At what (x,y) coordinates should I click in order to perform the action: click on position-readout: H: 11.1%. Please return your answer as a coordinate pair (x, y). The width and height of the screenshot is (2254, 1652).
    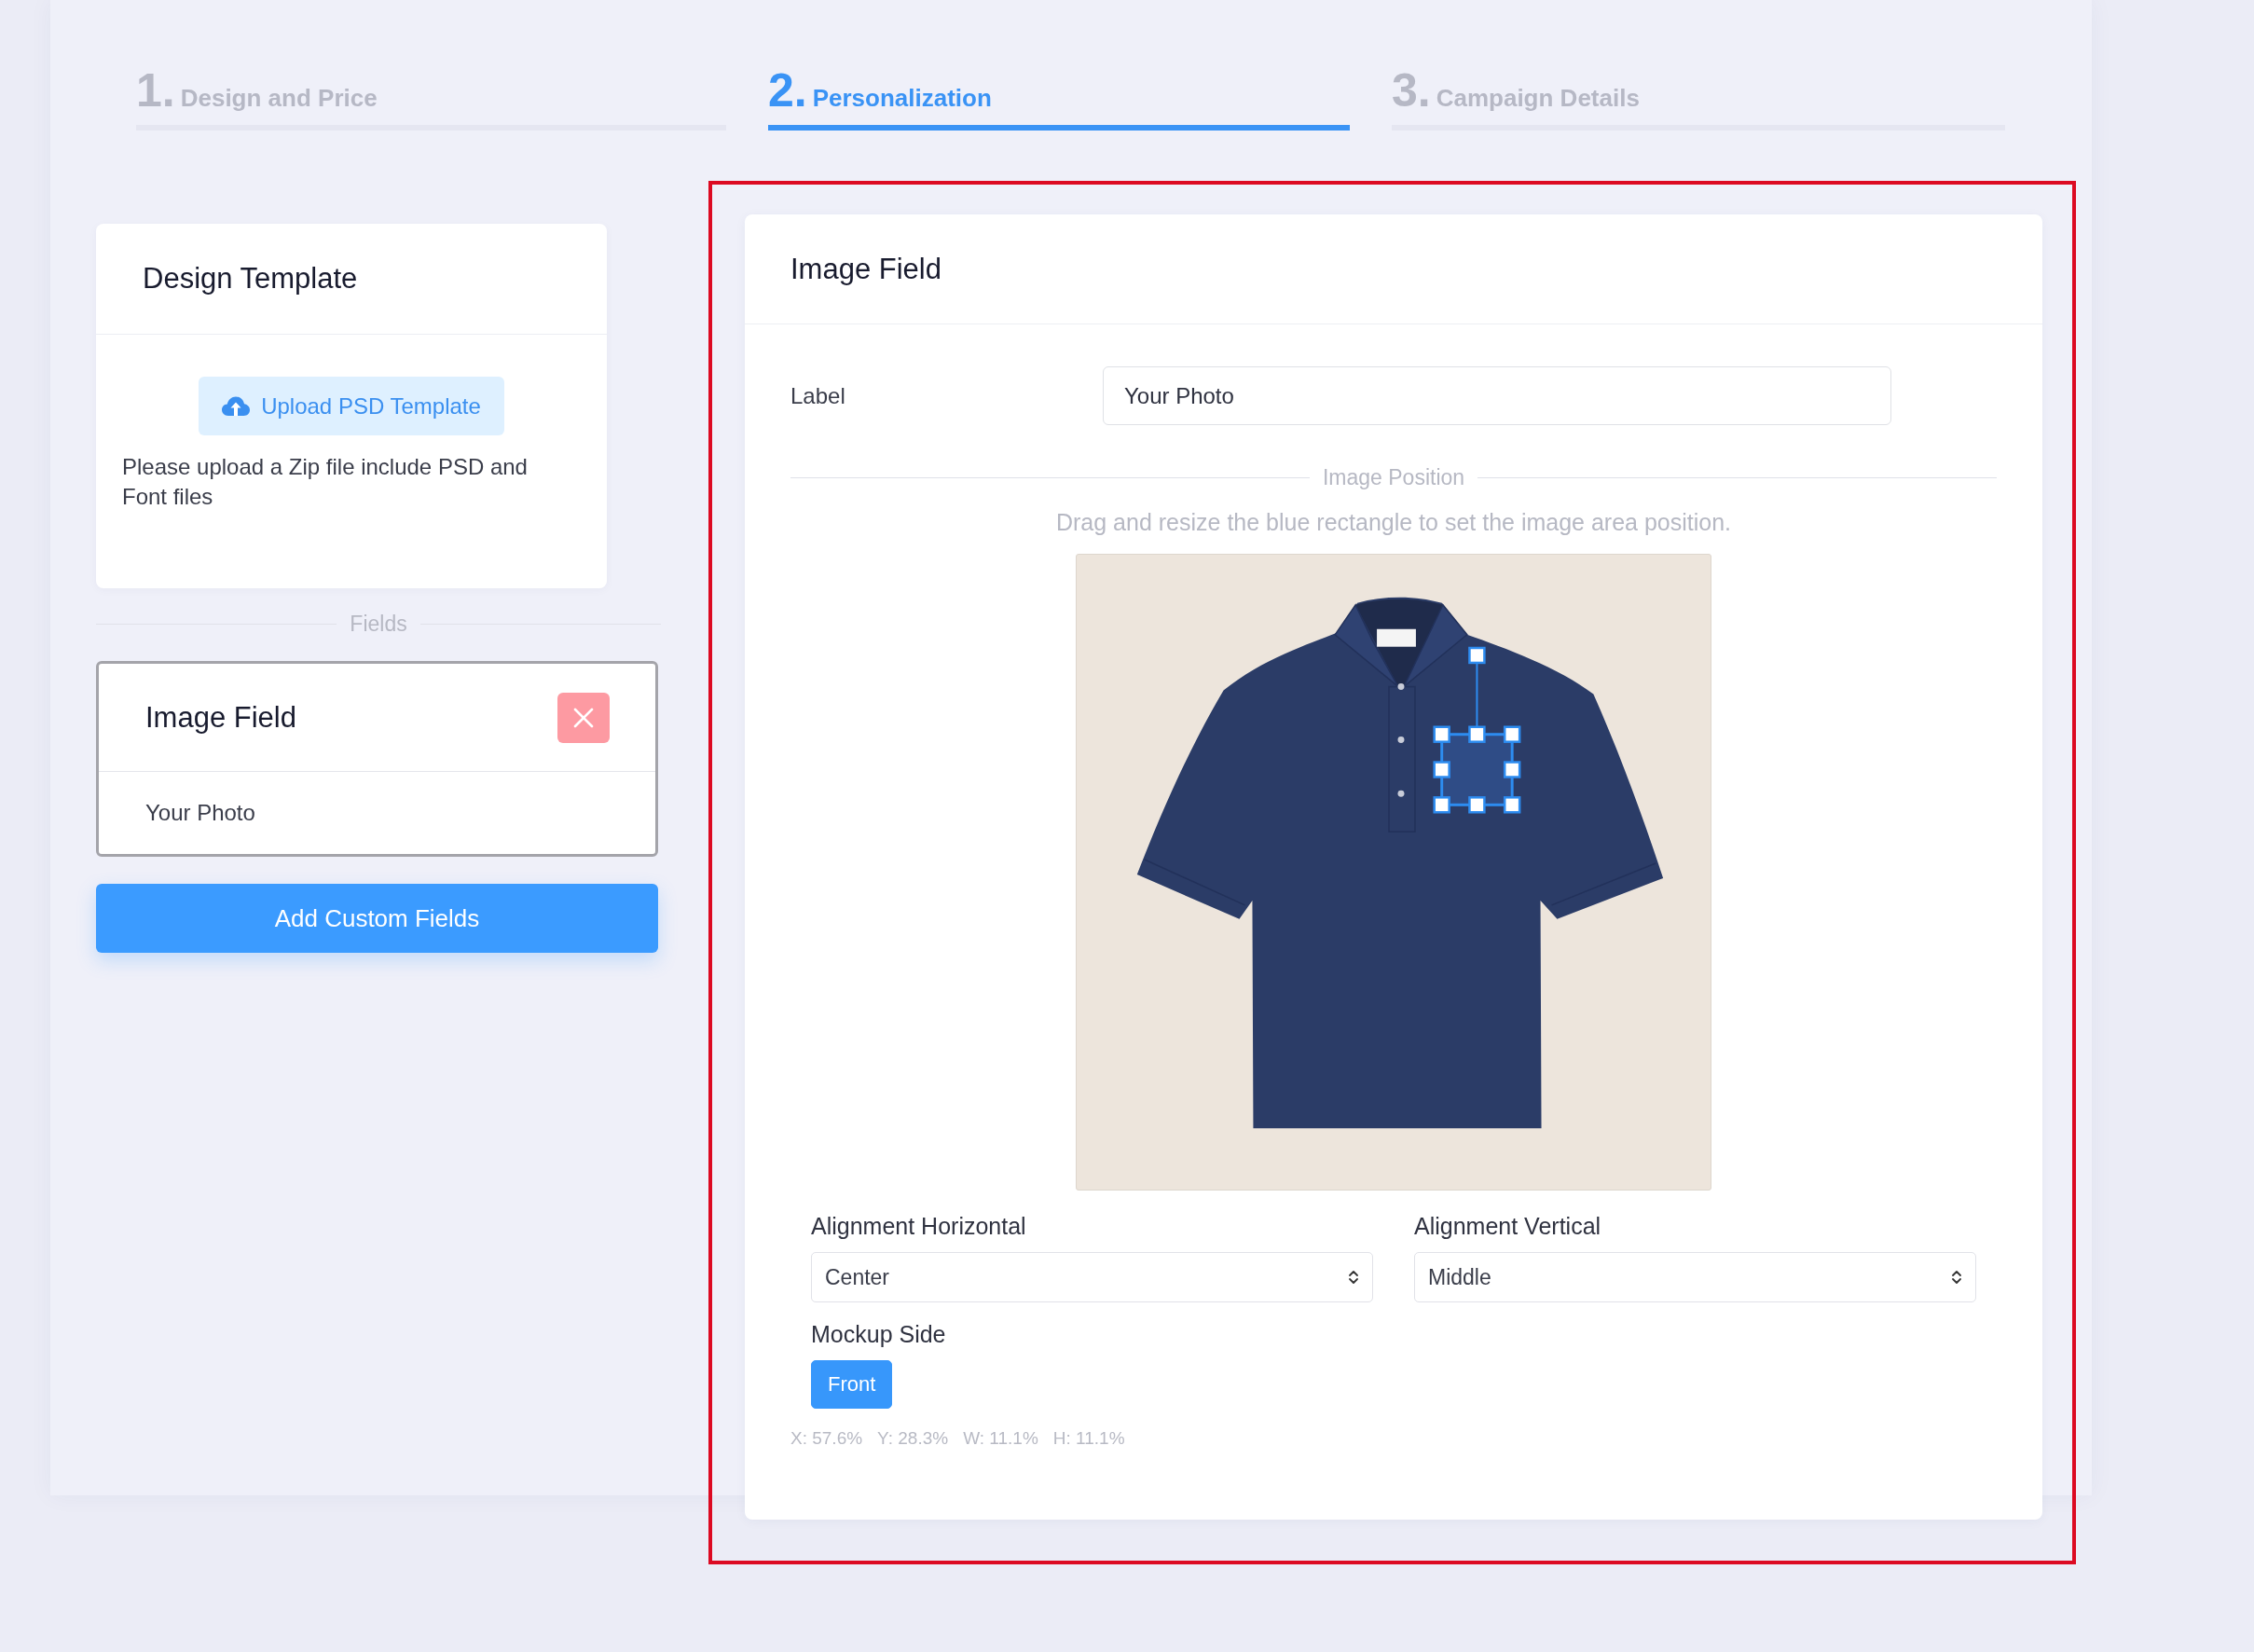
    Looking at the image, I should click on (1088, 1439).